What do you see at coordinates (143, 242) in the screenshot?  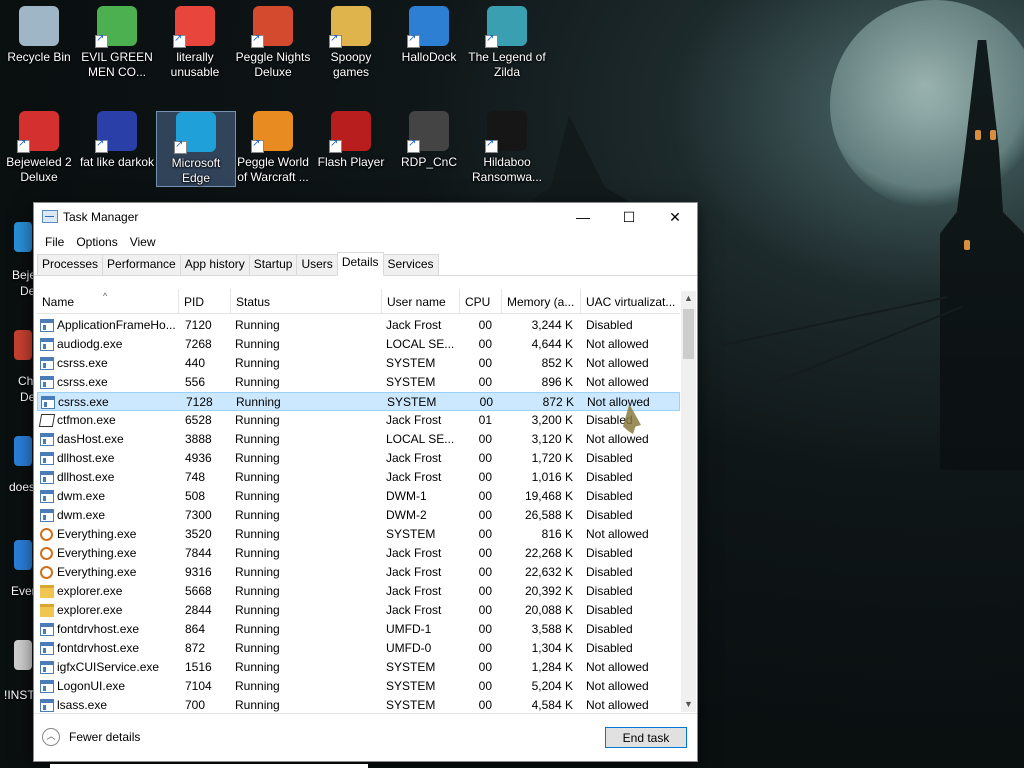 I see `menu-view: View` at bounding box center [143, 242].